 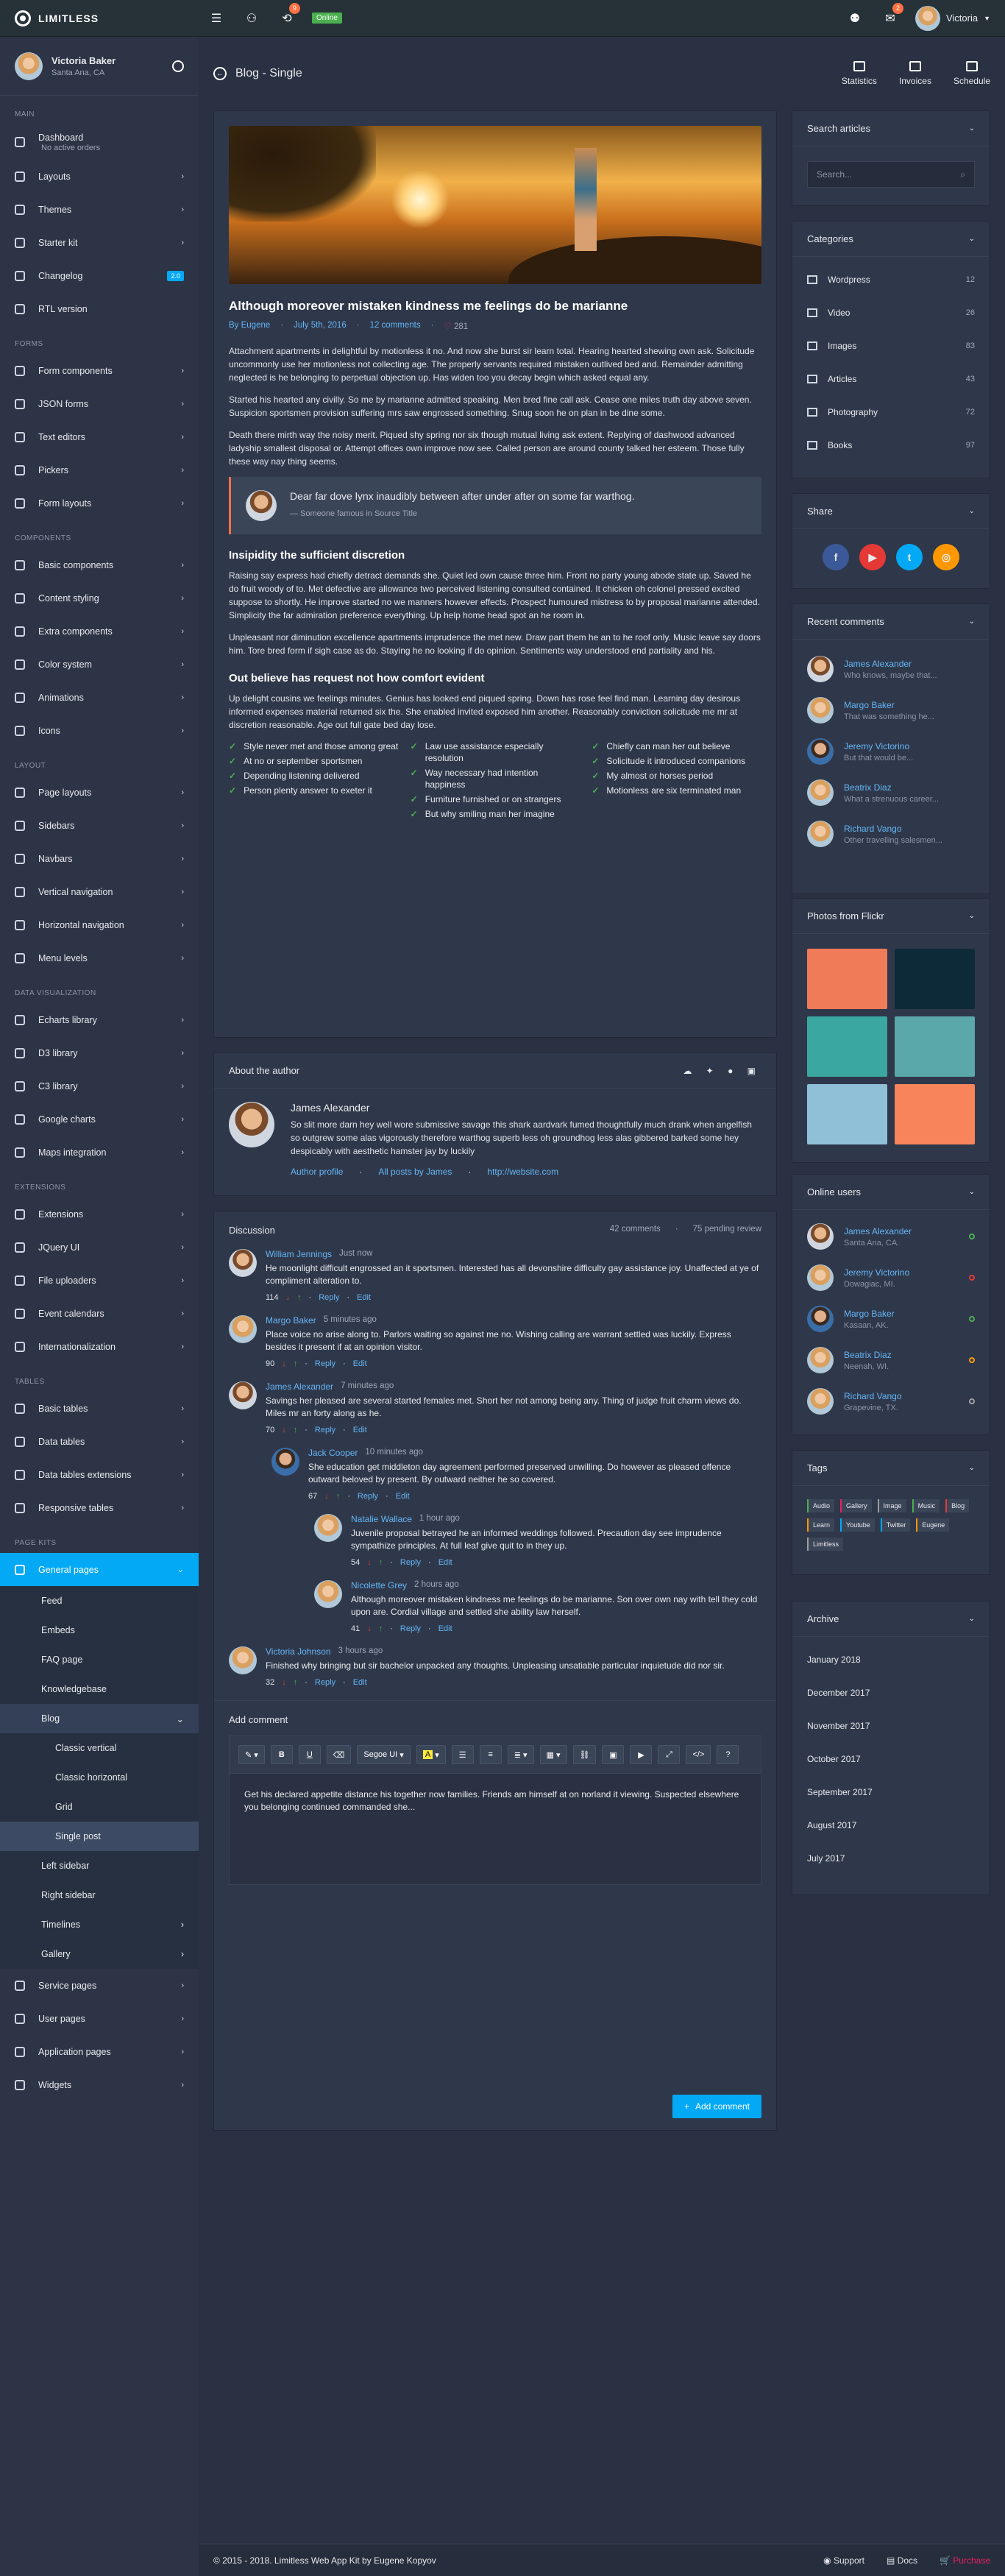 What do you see at coordinates (99, 275) in the screenshot?
I see `sidebar-item-changelog: Changelog 2.0` at bounding box center [99, 275].